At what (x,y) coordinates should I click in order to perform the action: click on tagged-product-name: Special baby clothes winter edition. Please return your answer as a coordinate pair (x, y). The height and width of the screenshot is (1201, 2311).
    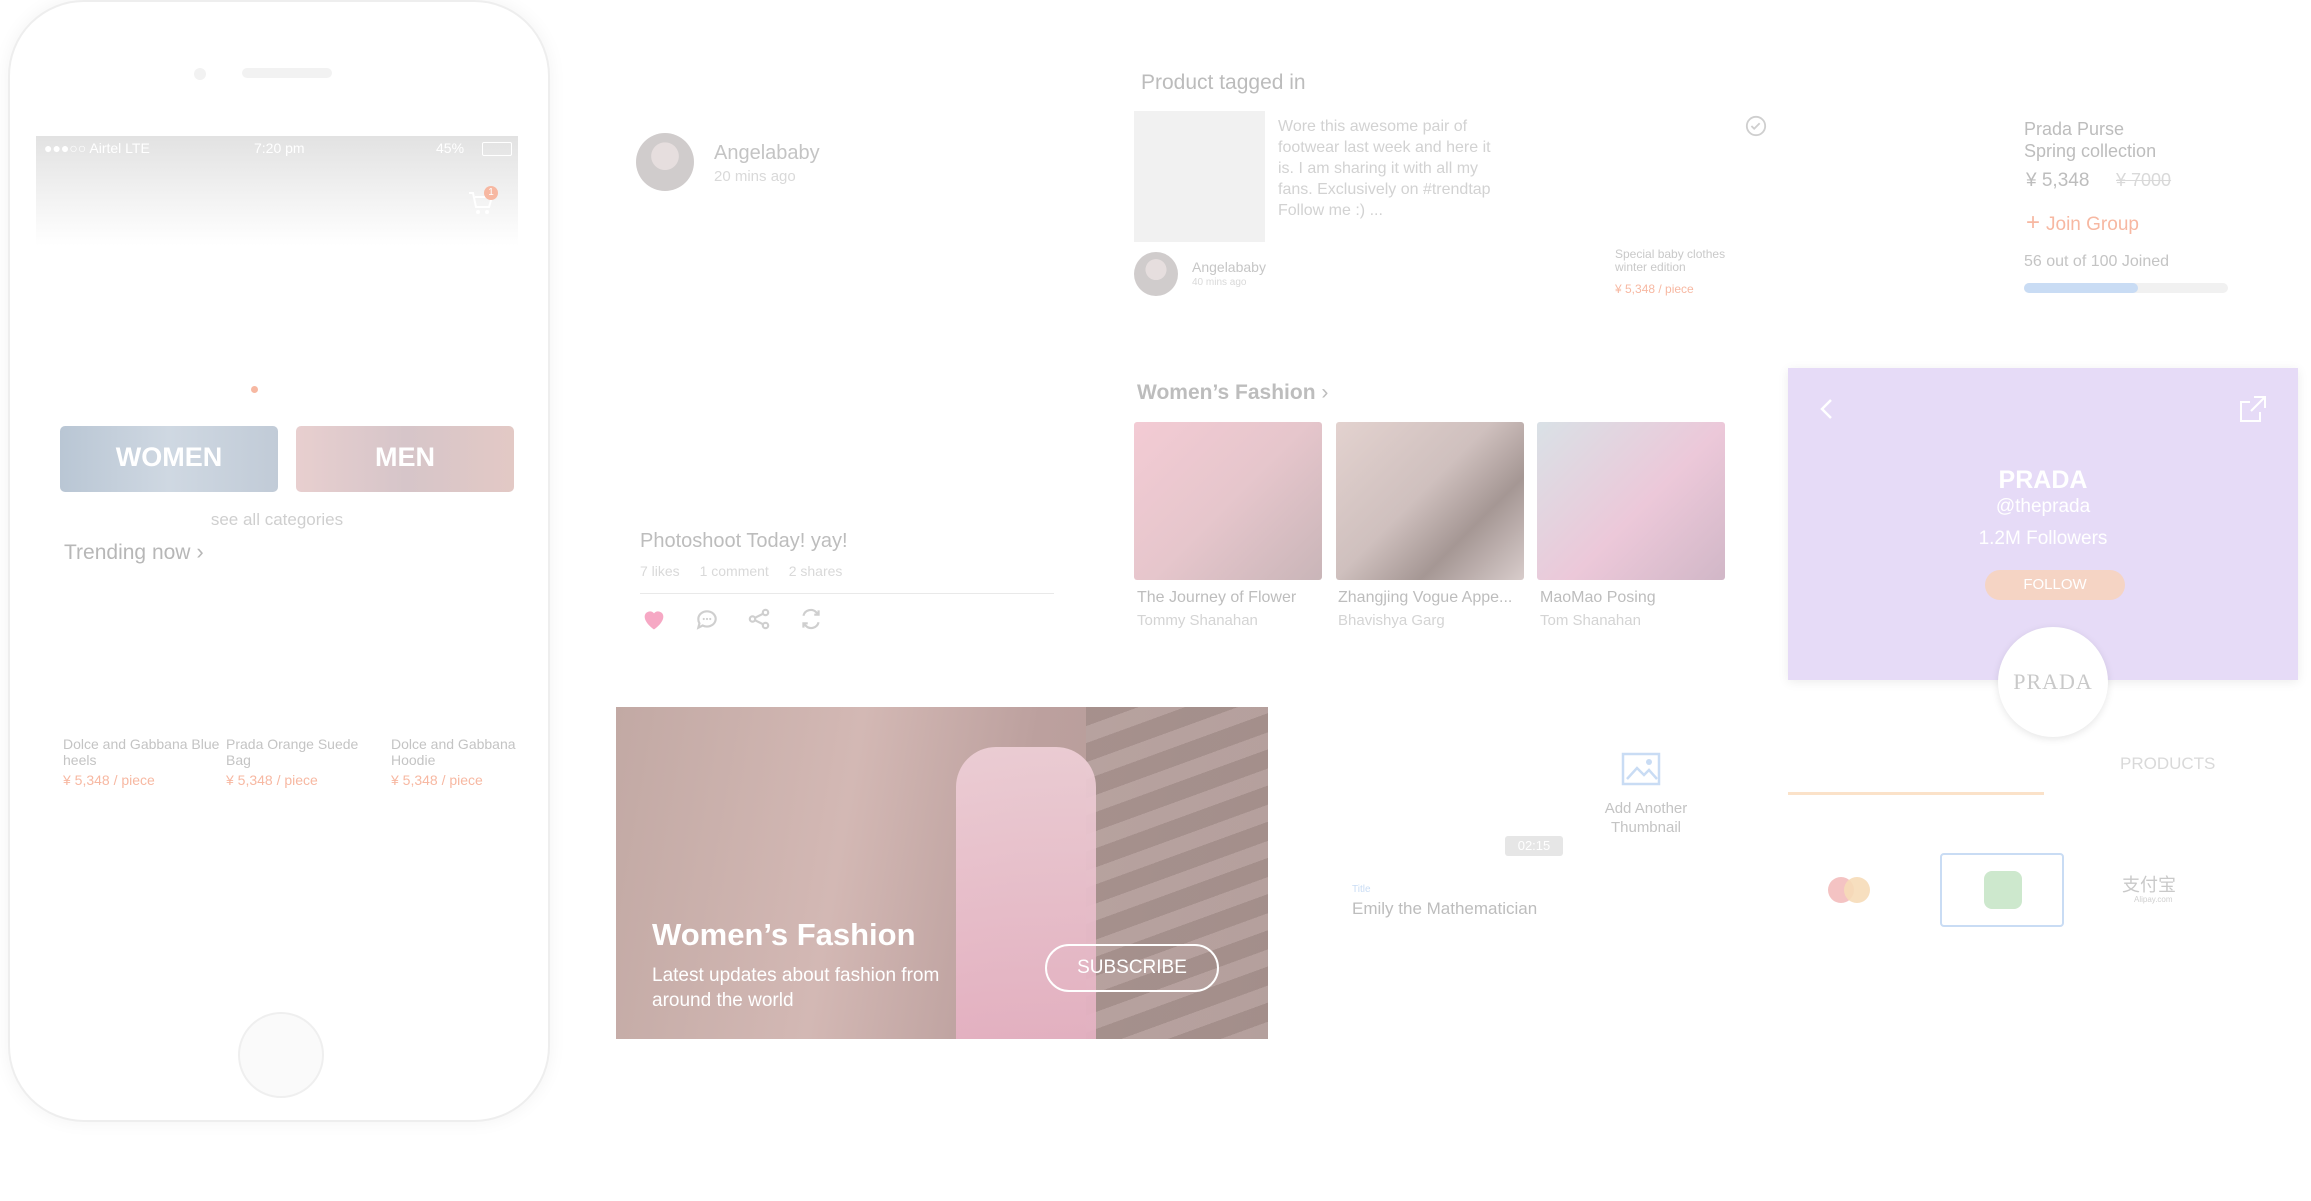
    Looking at the image, I should click on (1670, 260).